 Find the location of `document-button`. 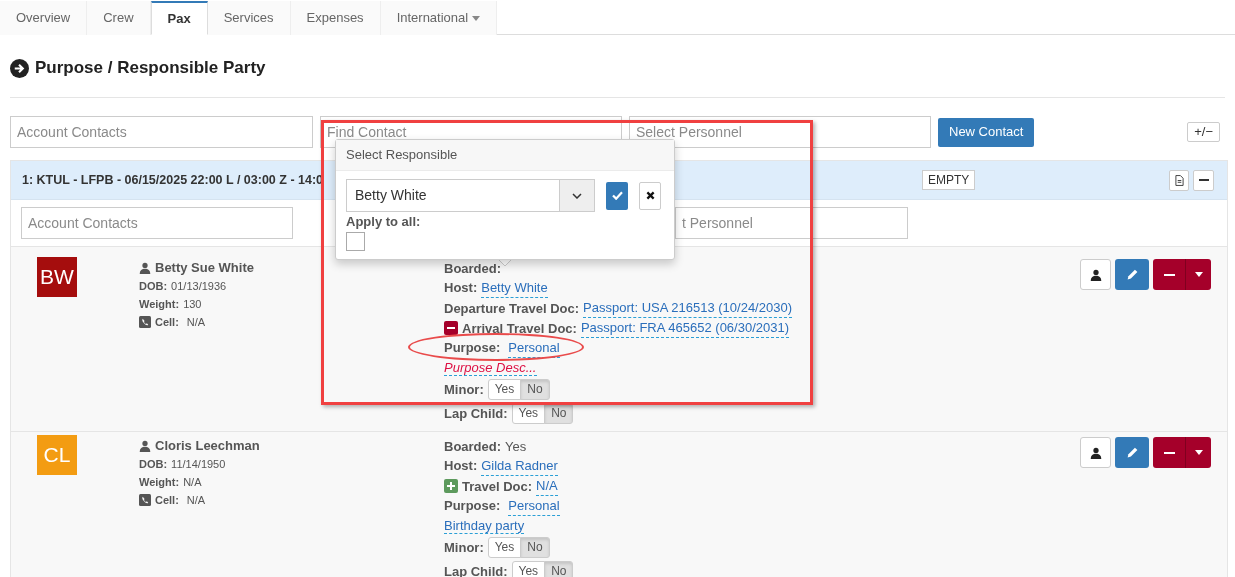

document-button is located at coordinates (1179, 180).